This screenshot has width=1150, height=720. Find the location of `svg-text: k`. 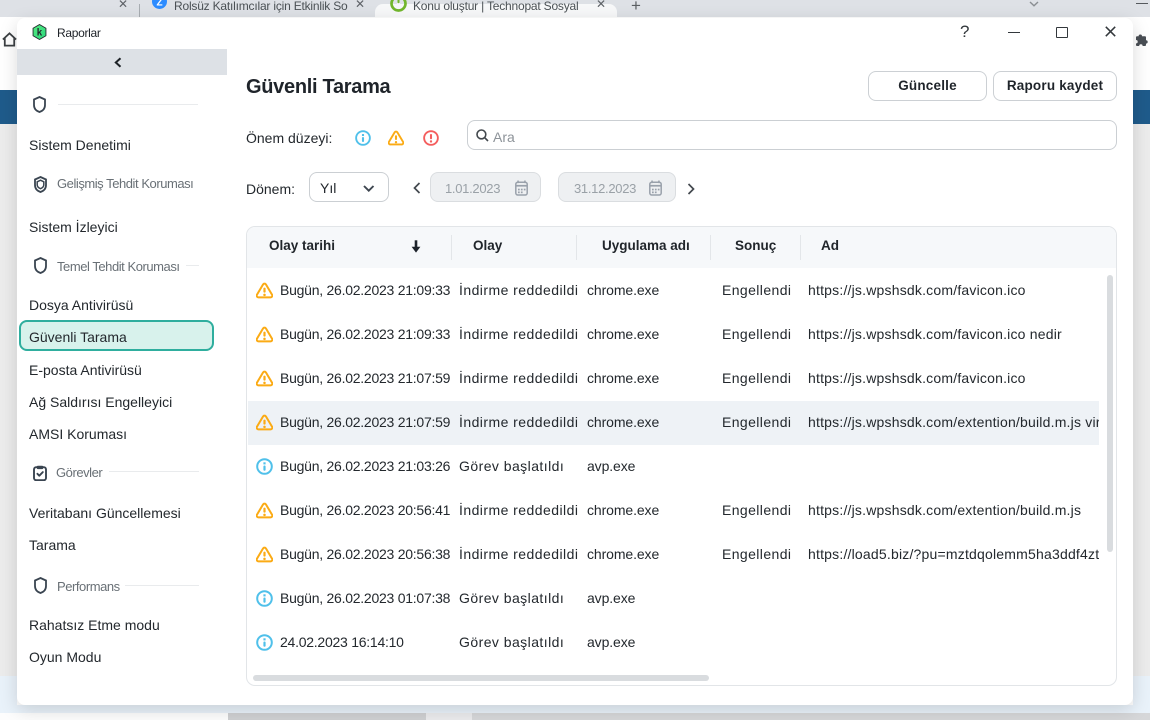

svg-text: k is located at coordinates (40, 33).